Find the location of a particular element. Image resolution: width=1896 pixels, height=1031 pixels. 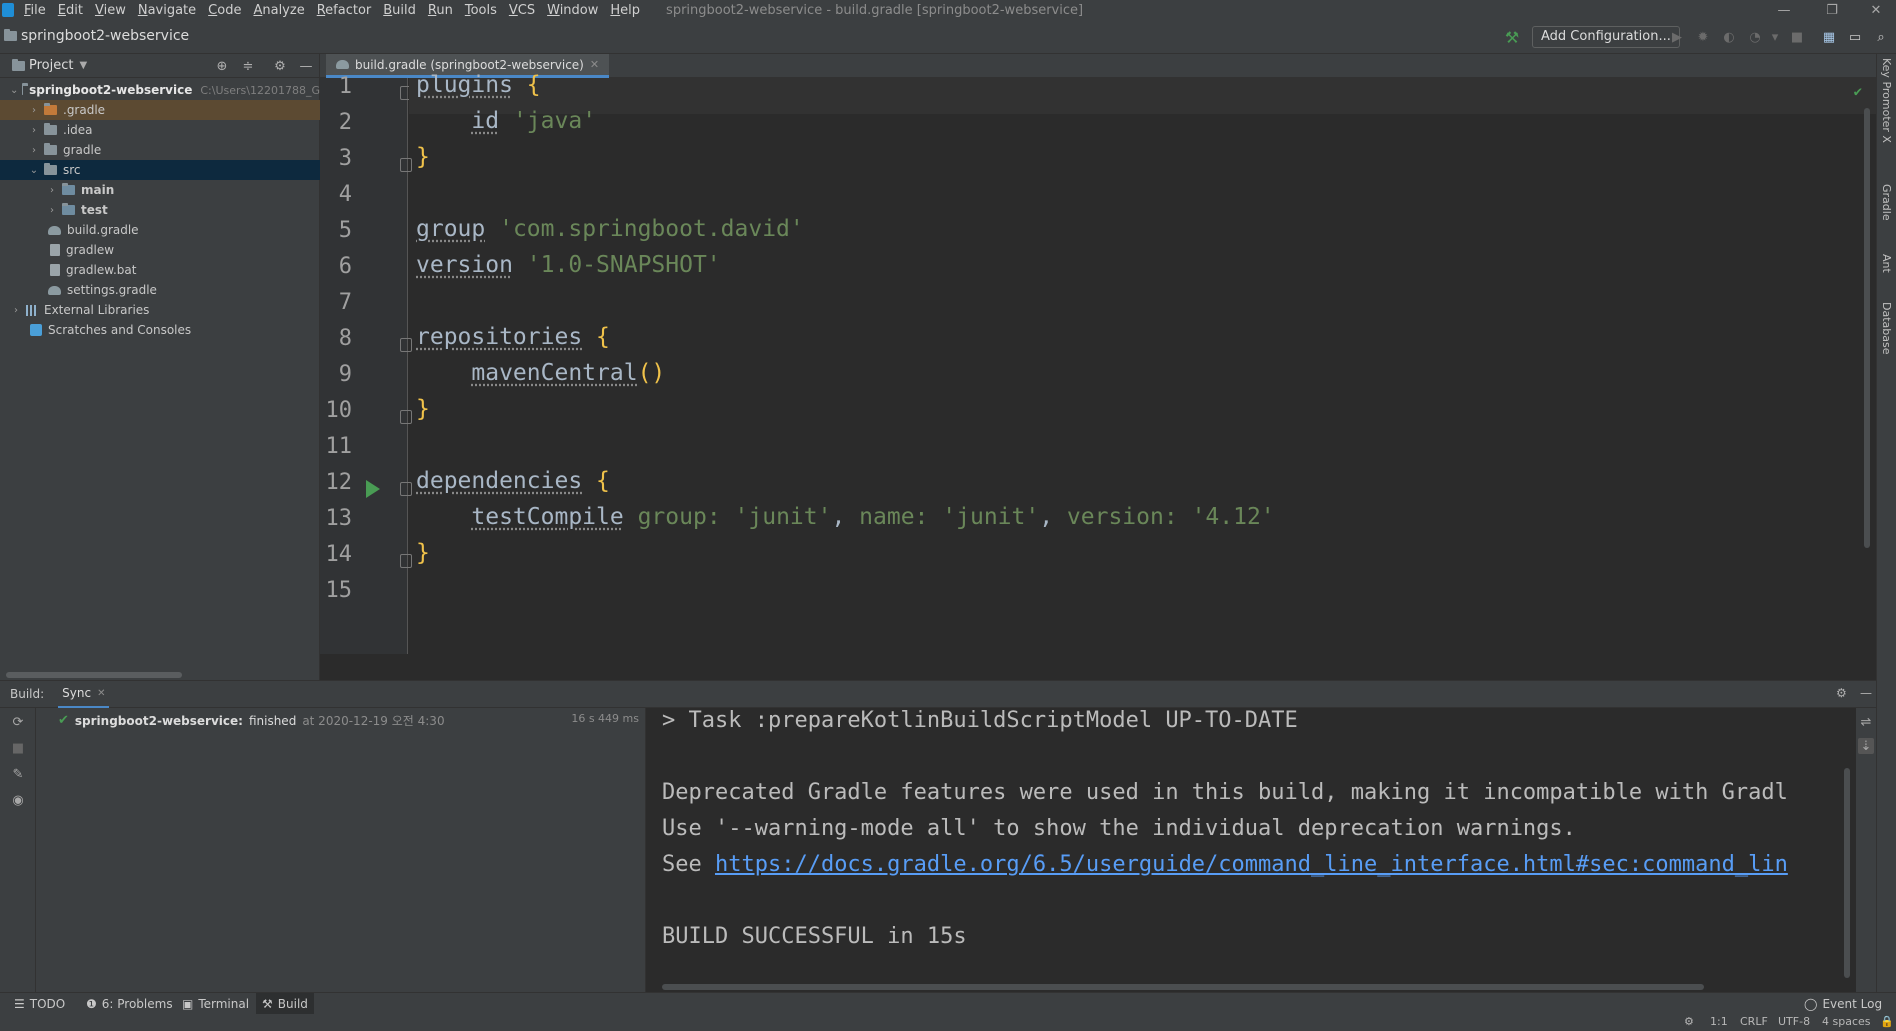

scroll-to-end-icon: ⇣ is located at coordinates (1866, 746).